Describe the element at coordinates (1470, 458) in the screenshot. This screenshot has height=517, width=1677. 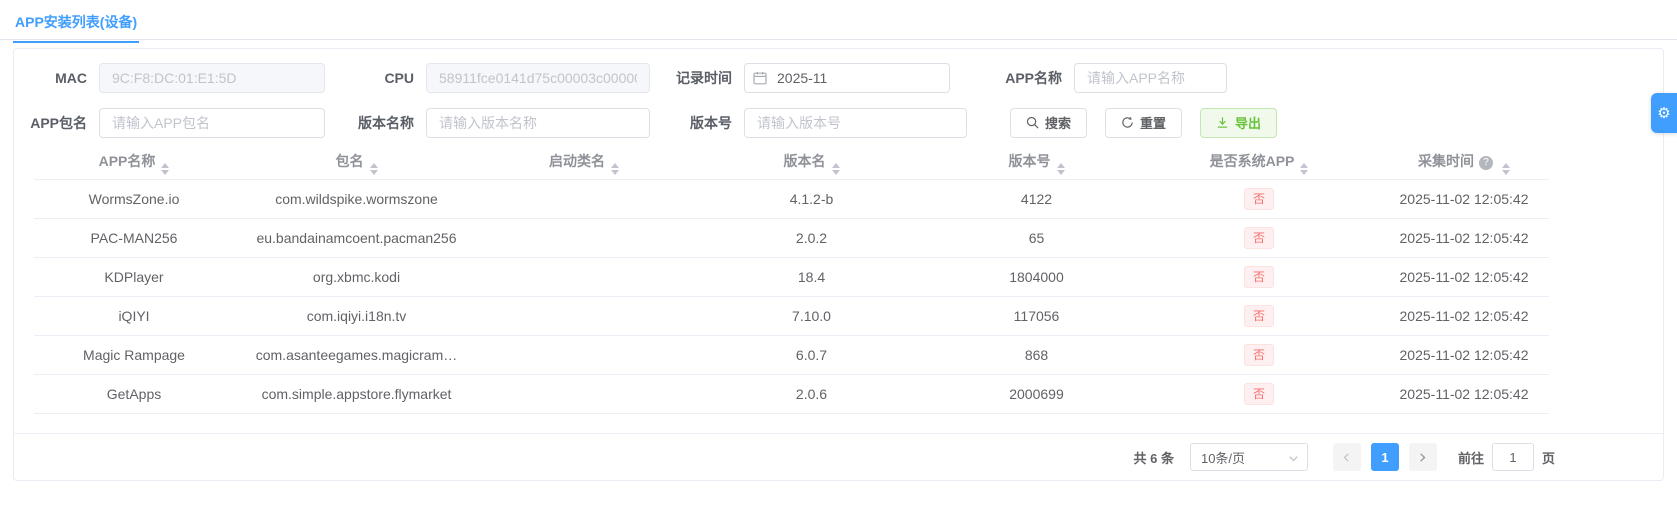
I see `goto-label: 前往` at that location.